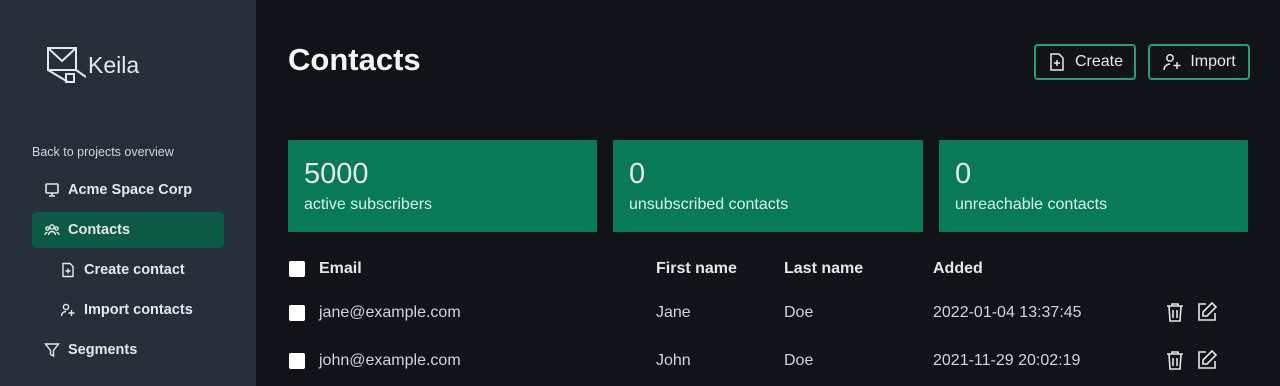  I want to click on sidebar-item-project: Acme Space Corp, so click(128, 190).